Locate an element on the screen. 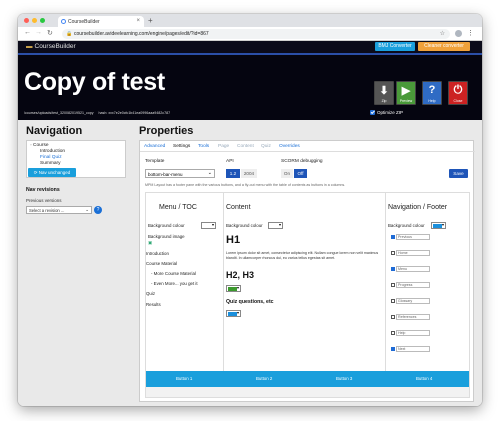  footer-row-home: Home is located at coordinates (410, 253).